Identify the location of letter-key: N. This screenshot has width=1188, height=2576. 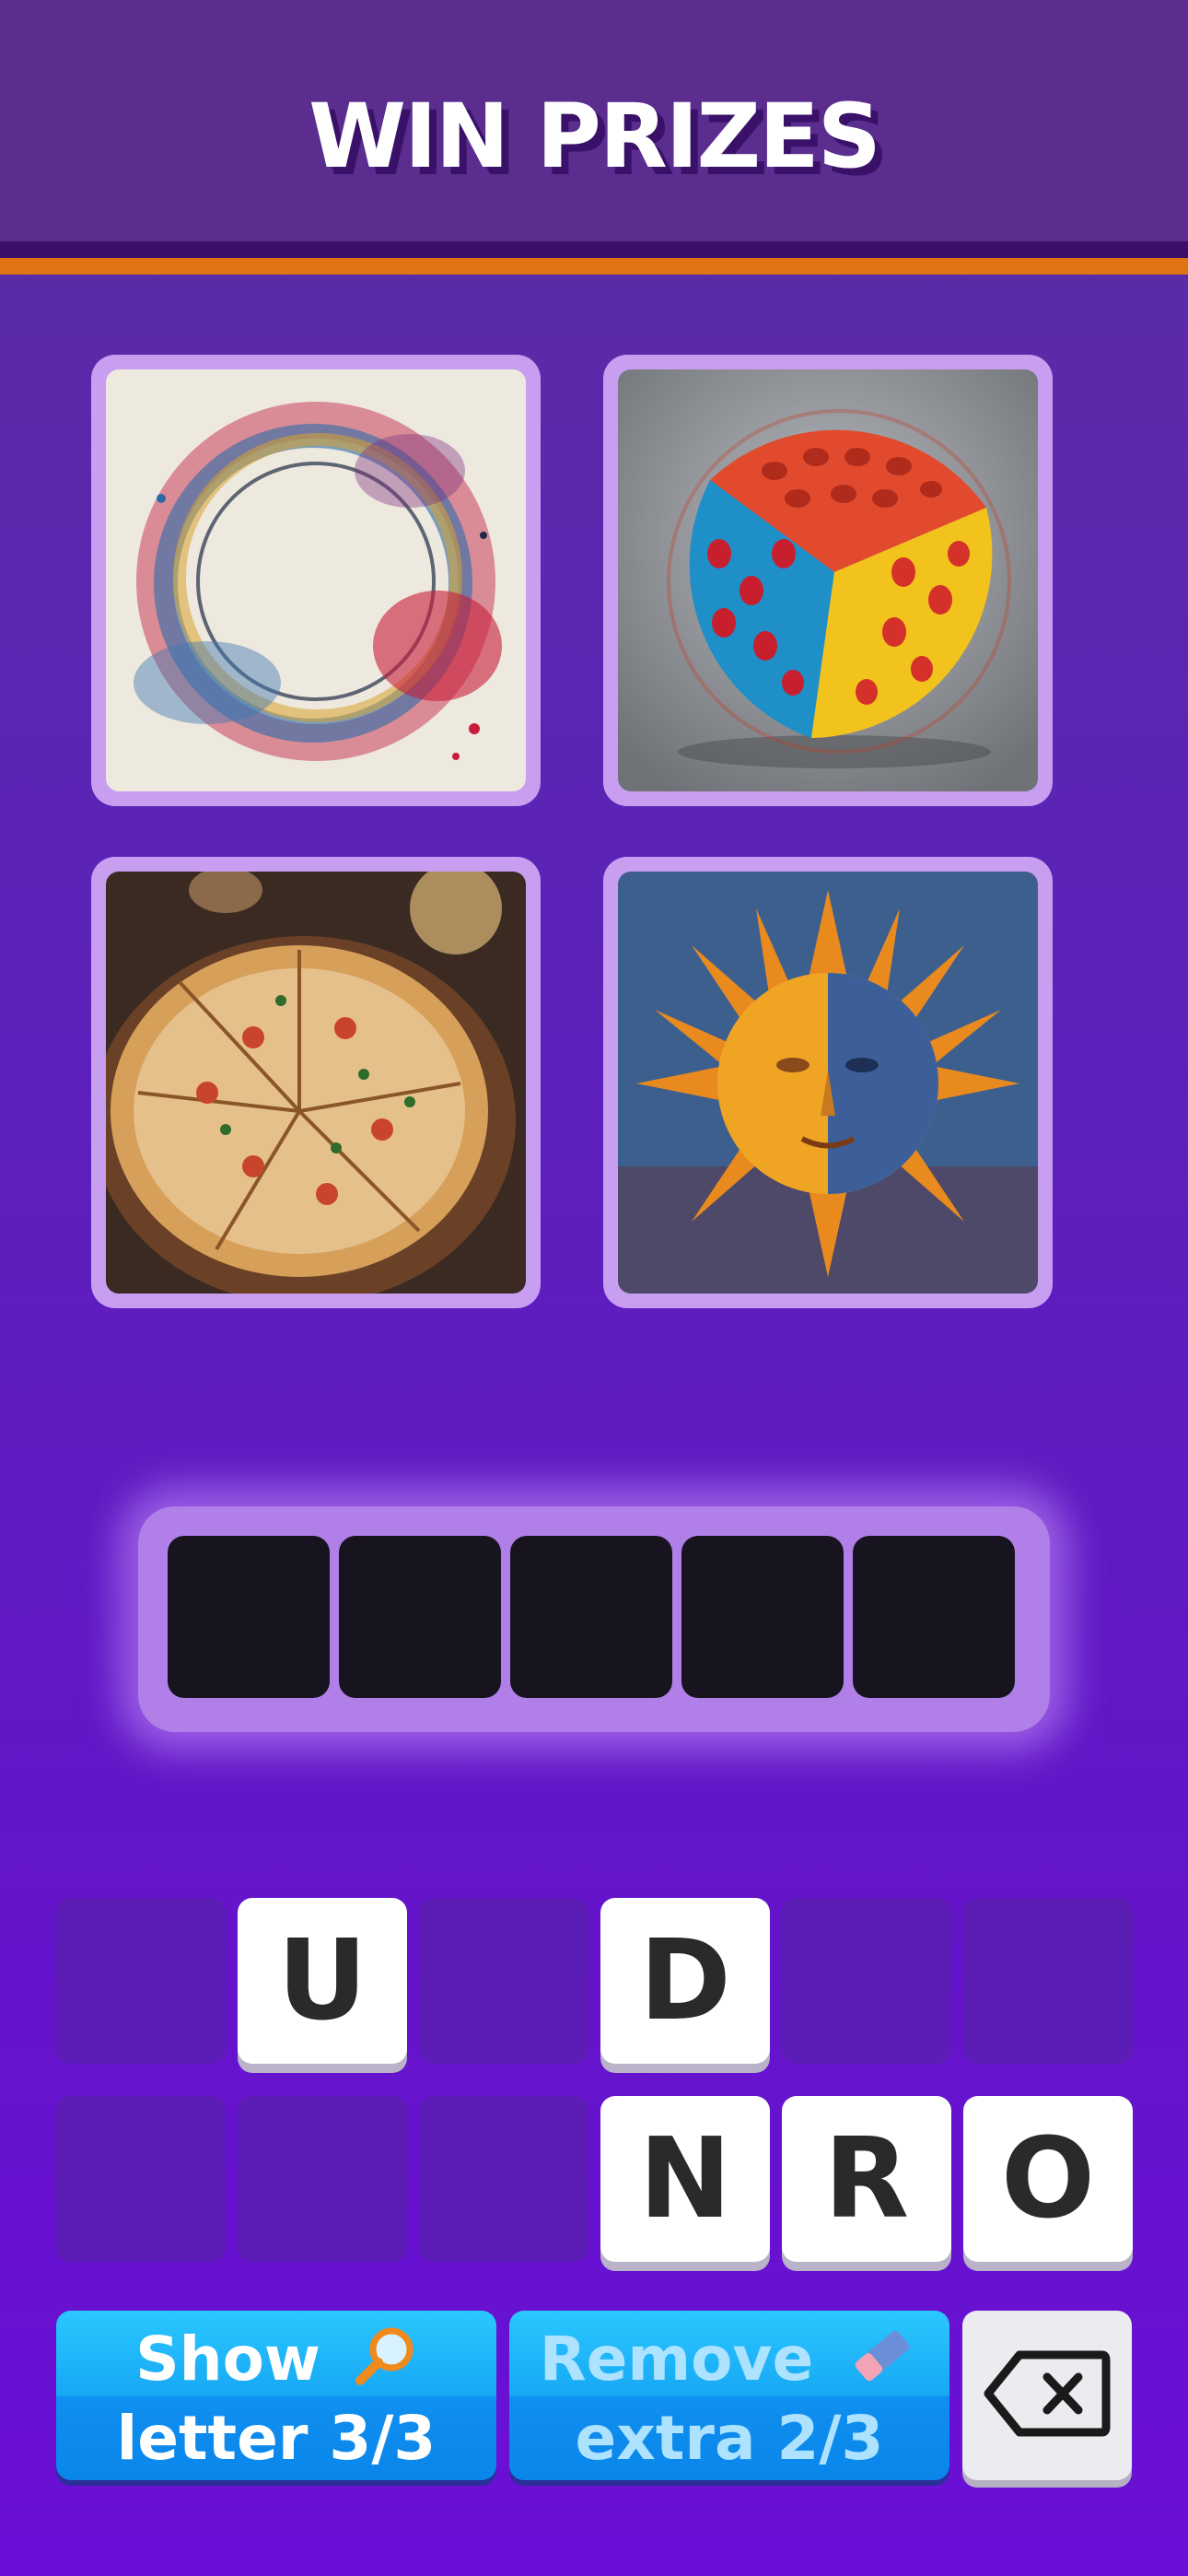
(685, 2179).